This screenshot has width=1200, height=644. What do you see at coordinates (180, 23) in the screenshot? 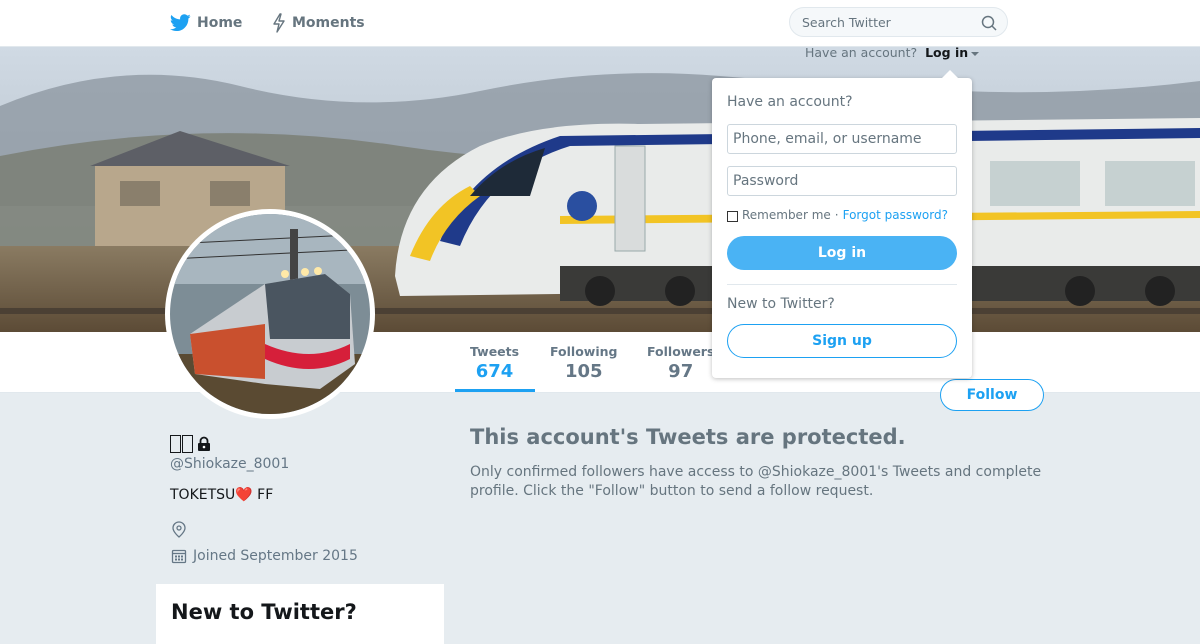
I see `twitter-bird-icon` at bounding box center [180, 23].